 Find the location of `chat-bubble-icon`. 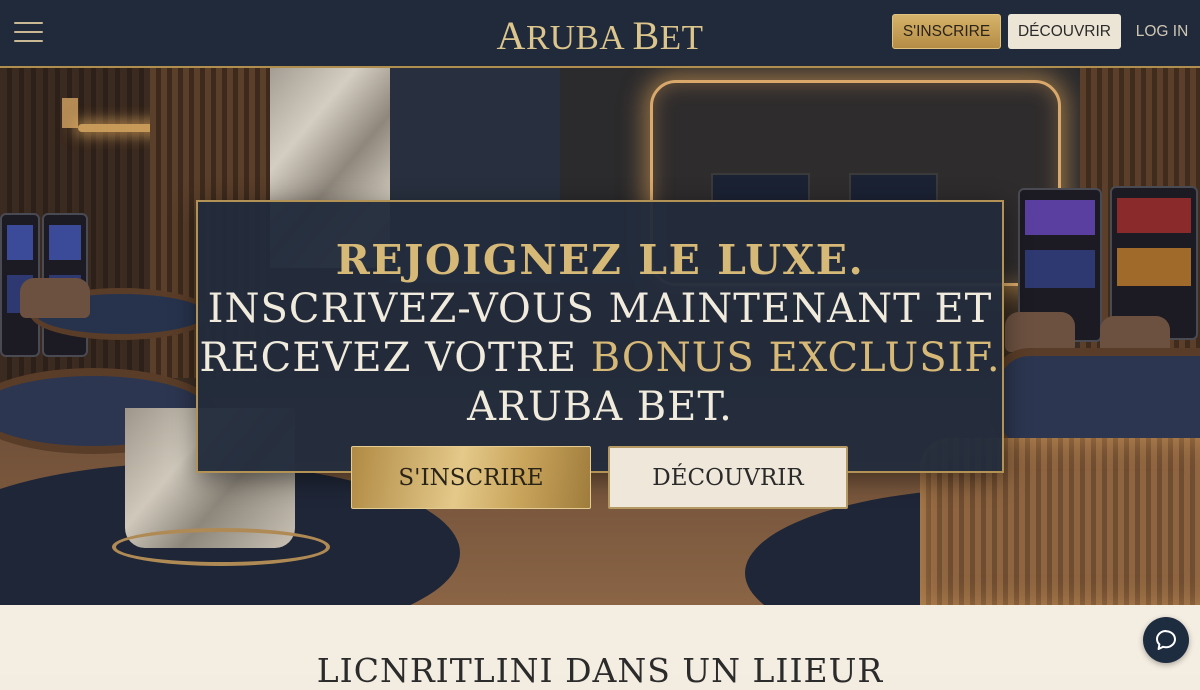

chat-bubble-icon is located at coordinates (1166, 640).